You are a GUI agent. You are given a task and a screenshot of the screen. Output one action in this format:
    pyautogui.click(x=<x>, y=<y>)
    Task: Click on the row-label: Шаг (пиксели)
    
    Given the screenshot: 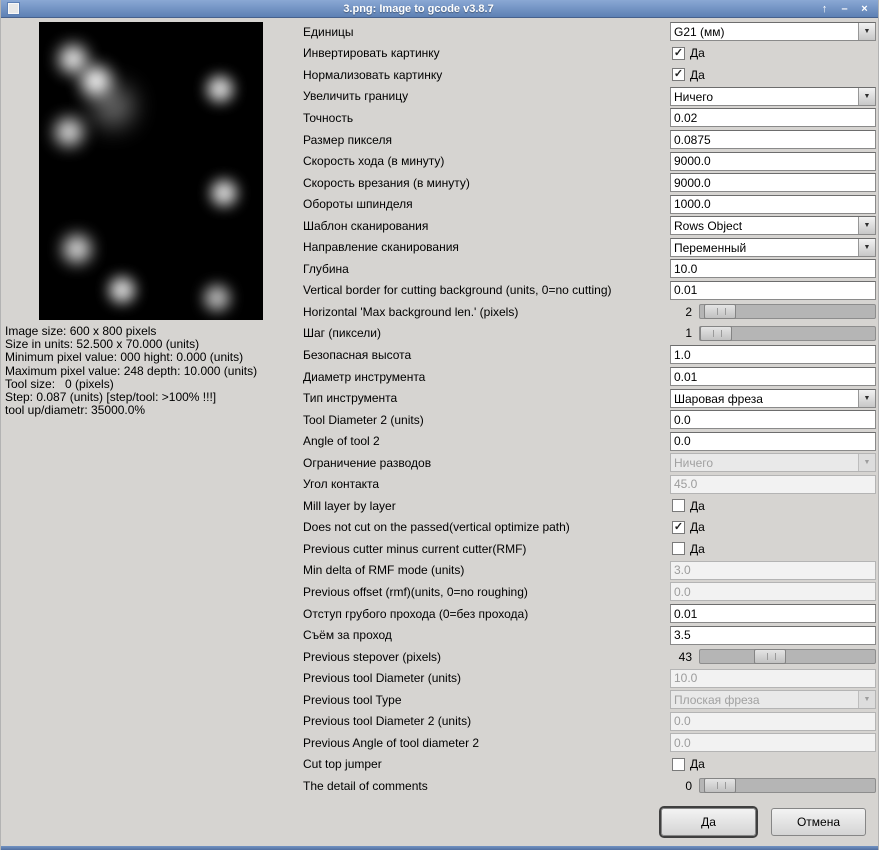 What is the action you would take?
    pyautogui.click(x=342, y=333)
    